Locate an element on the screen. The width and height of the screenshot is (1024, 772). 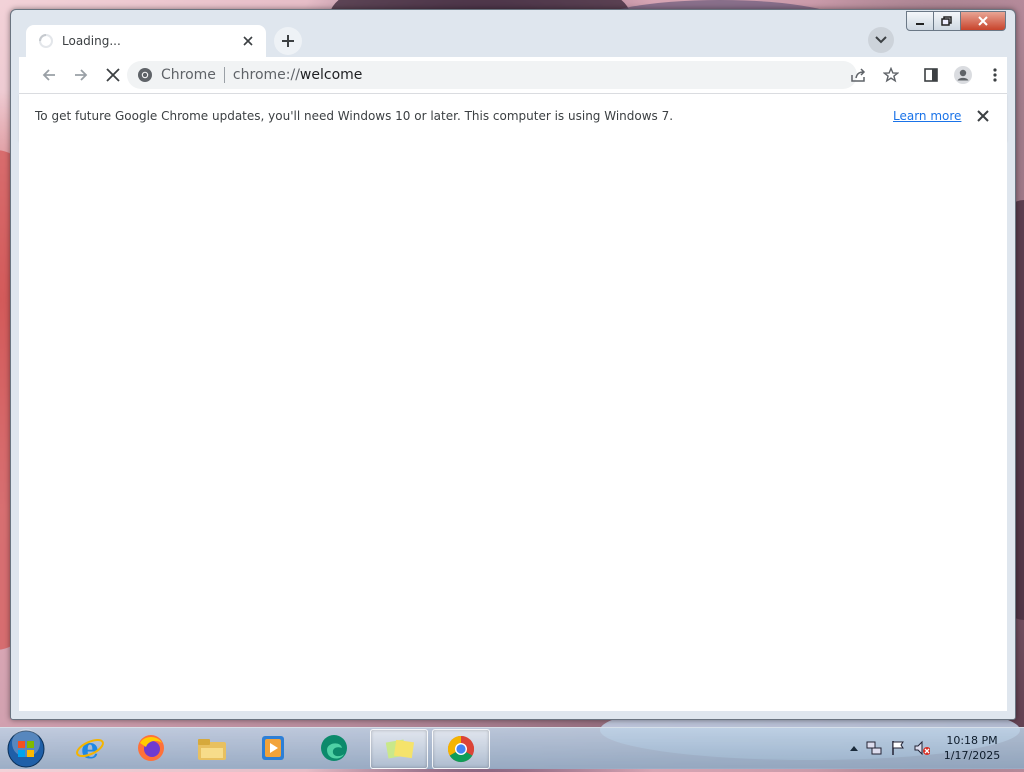
avatar-icon is located at coordinates (963, 75).